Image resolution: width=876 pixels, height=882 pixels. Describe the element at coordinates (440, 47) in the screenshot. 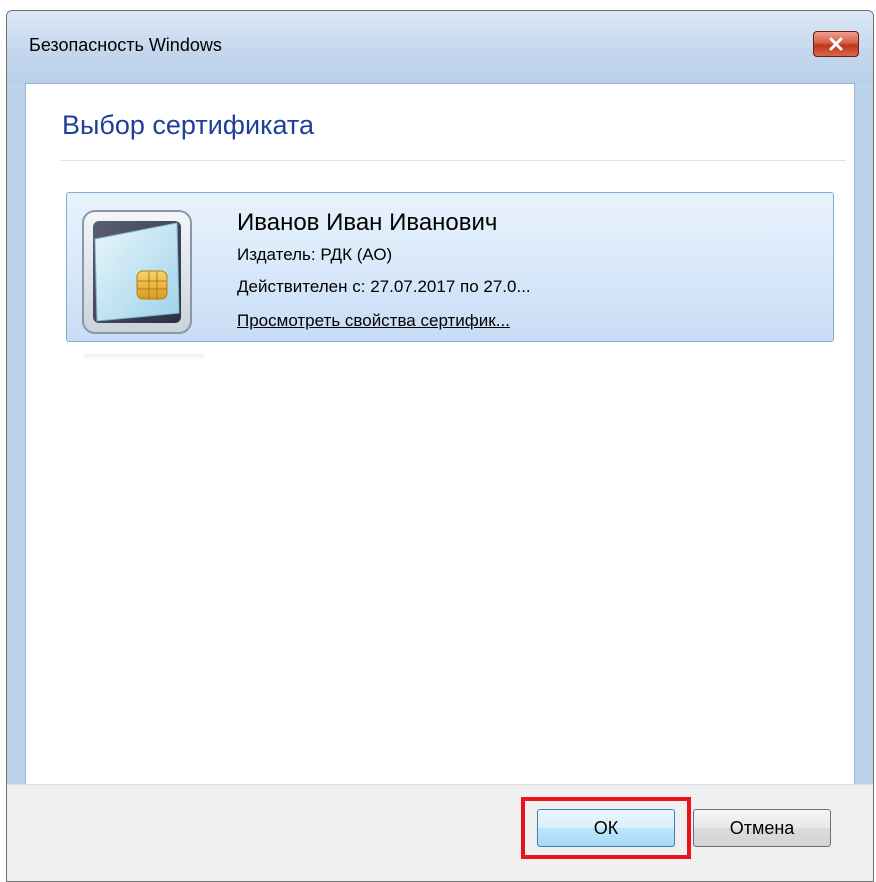

I see `title-bar: Безопасность Windows` at that location.